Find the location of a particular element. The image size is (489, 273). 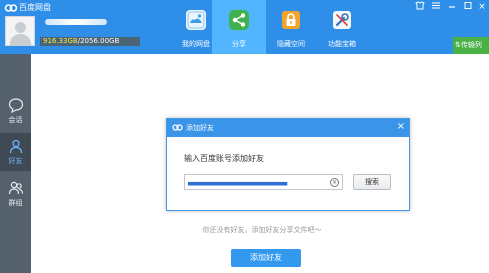

tab-share: 分享 is located at coordinates (239, 27).